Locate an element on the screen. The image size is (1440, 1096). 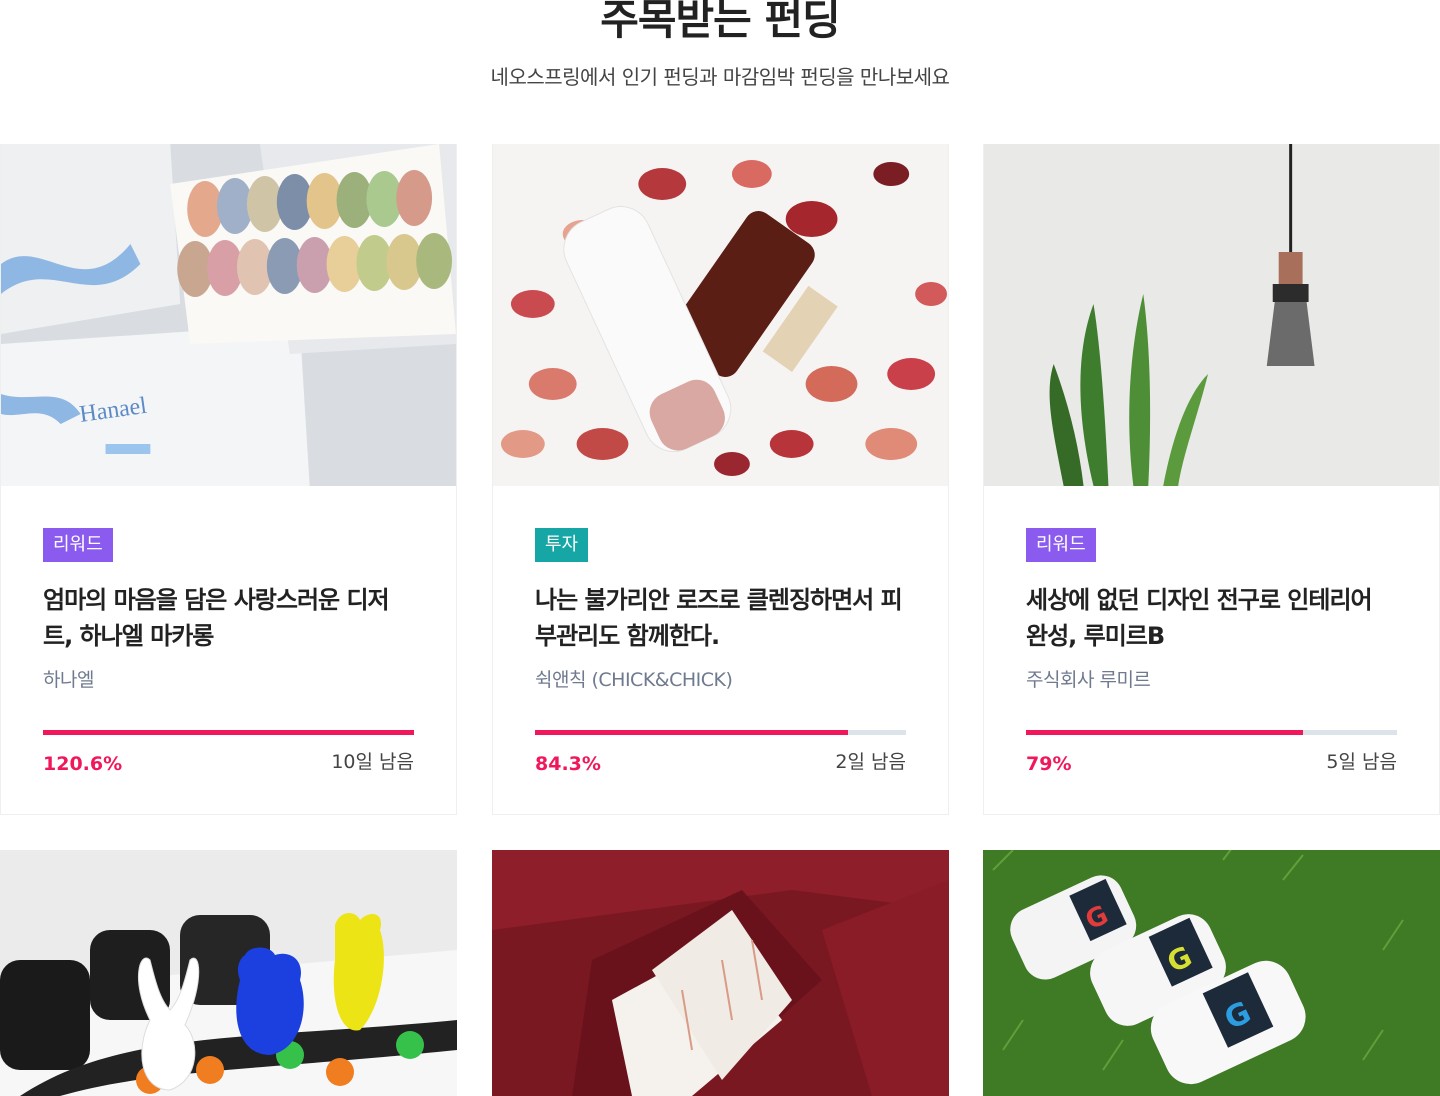
pendant-lamp-image is located at coordinates (1211, 315).